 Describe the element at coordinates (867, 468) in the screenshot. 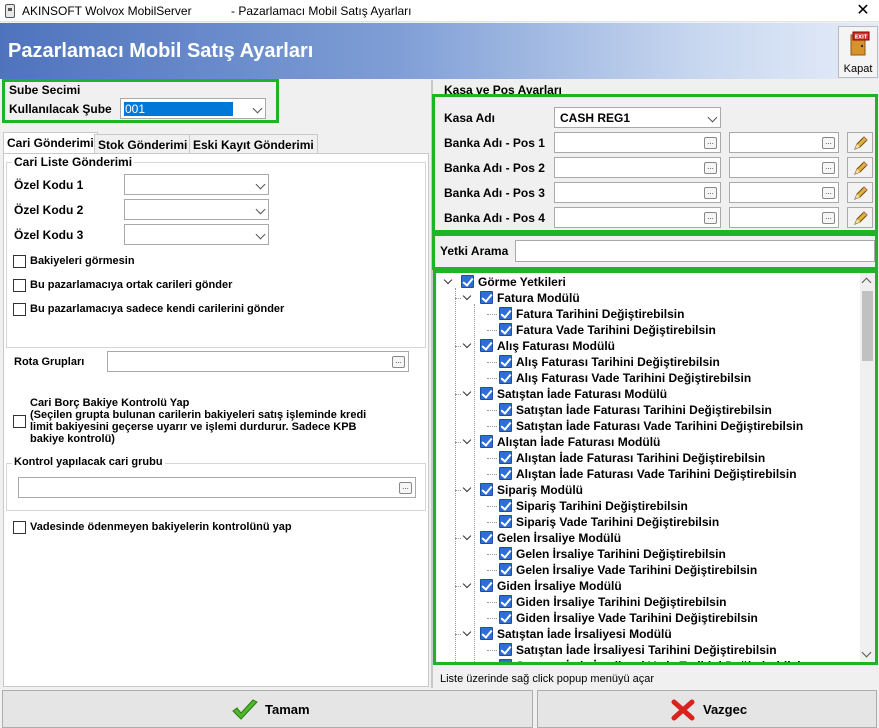

I see `tree-scrollbar` at that location.